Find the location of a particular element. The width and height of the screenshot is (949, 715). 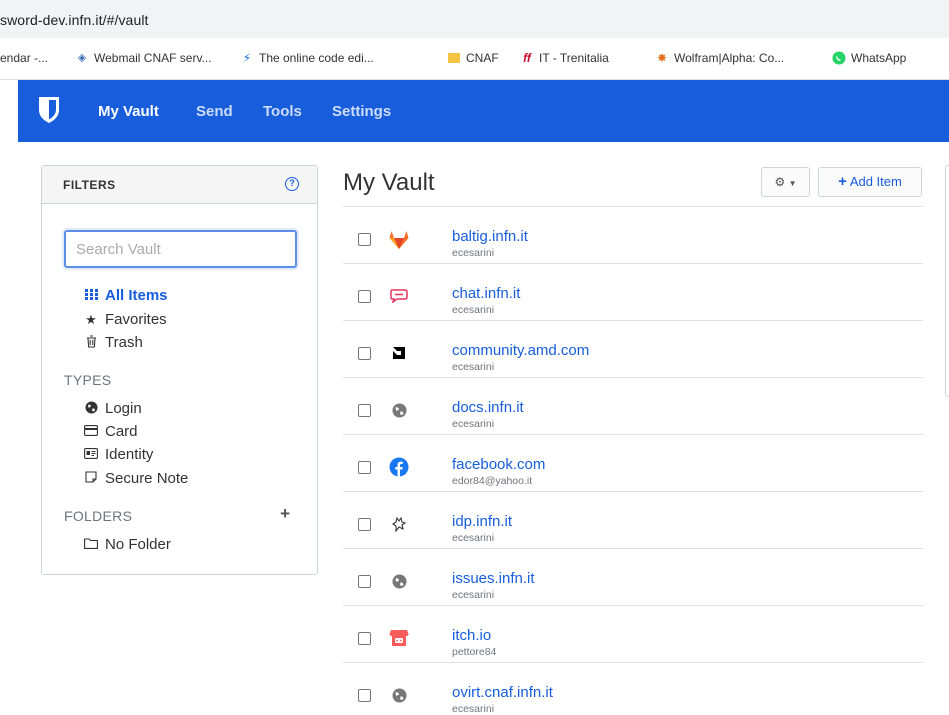

add-item-label: Add Item is located at coordinates (875, 181).